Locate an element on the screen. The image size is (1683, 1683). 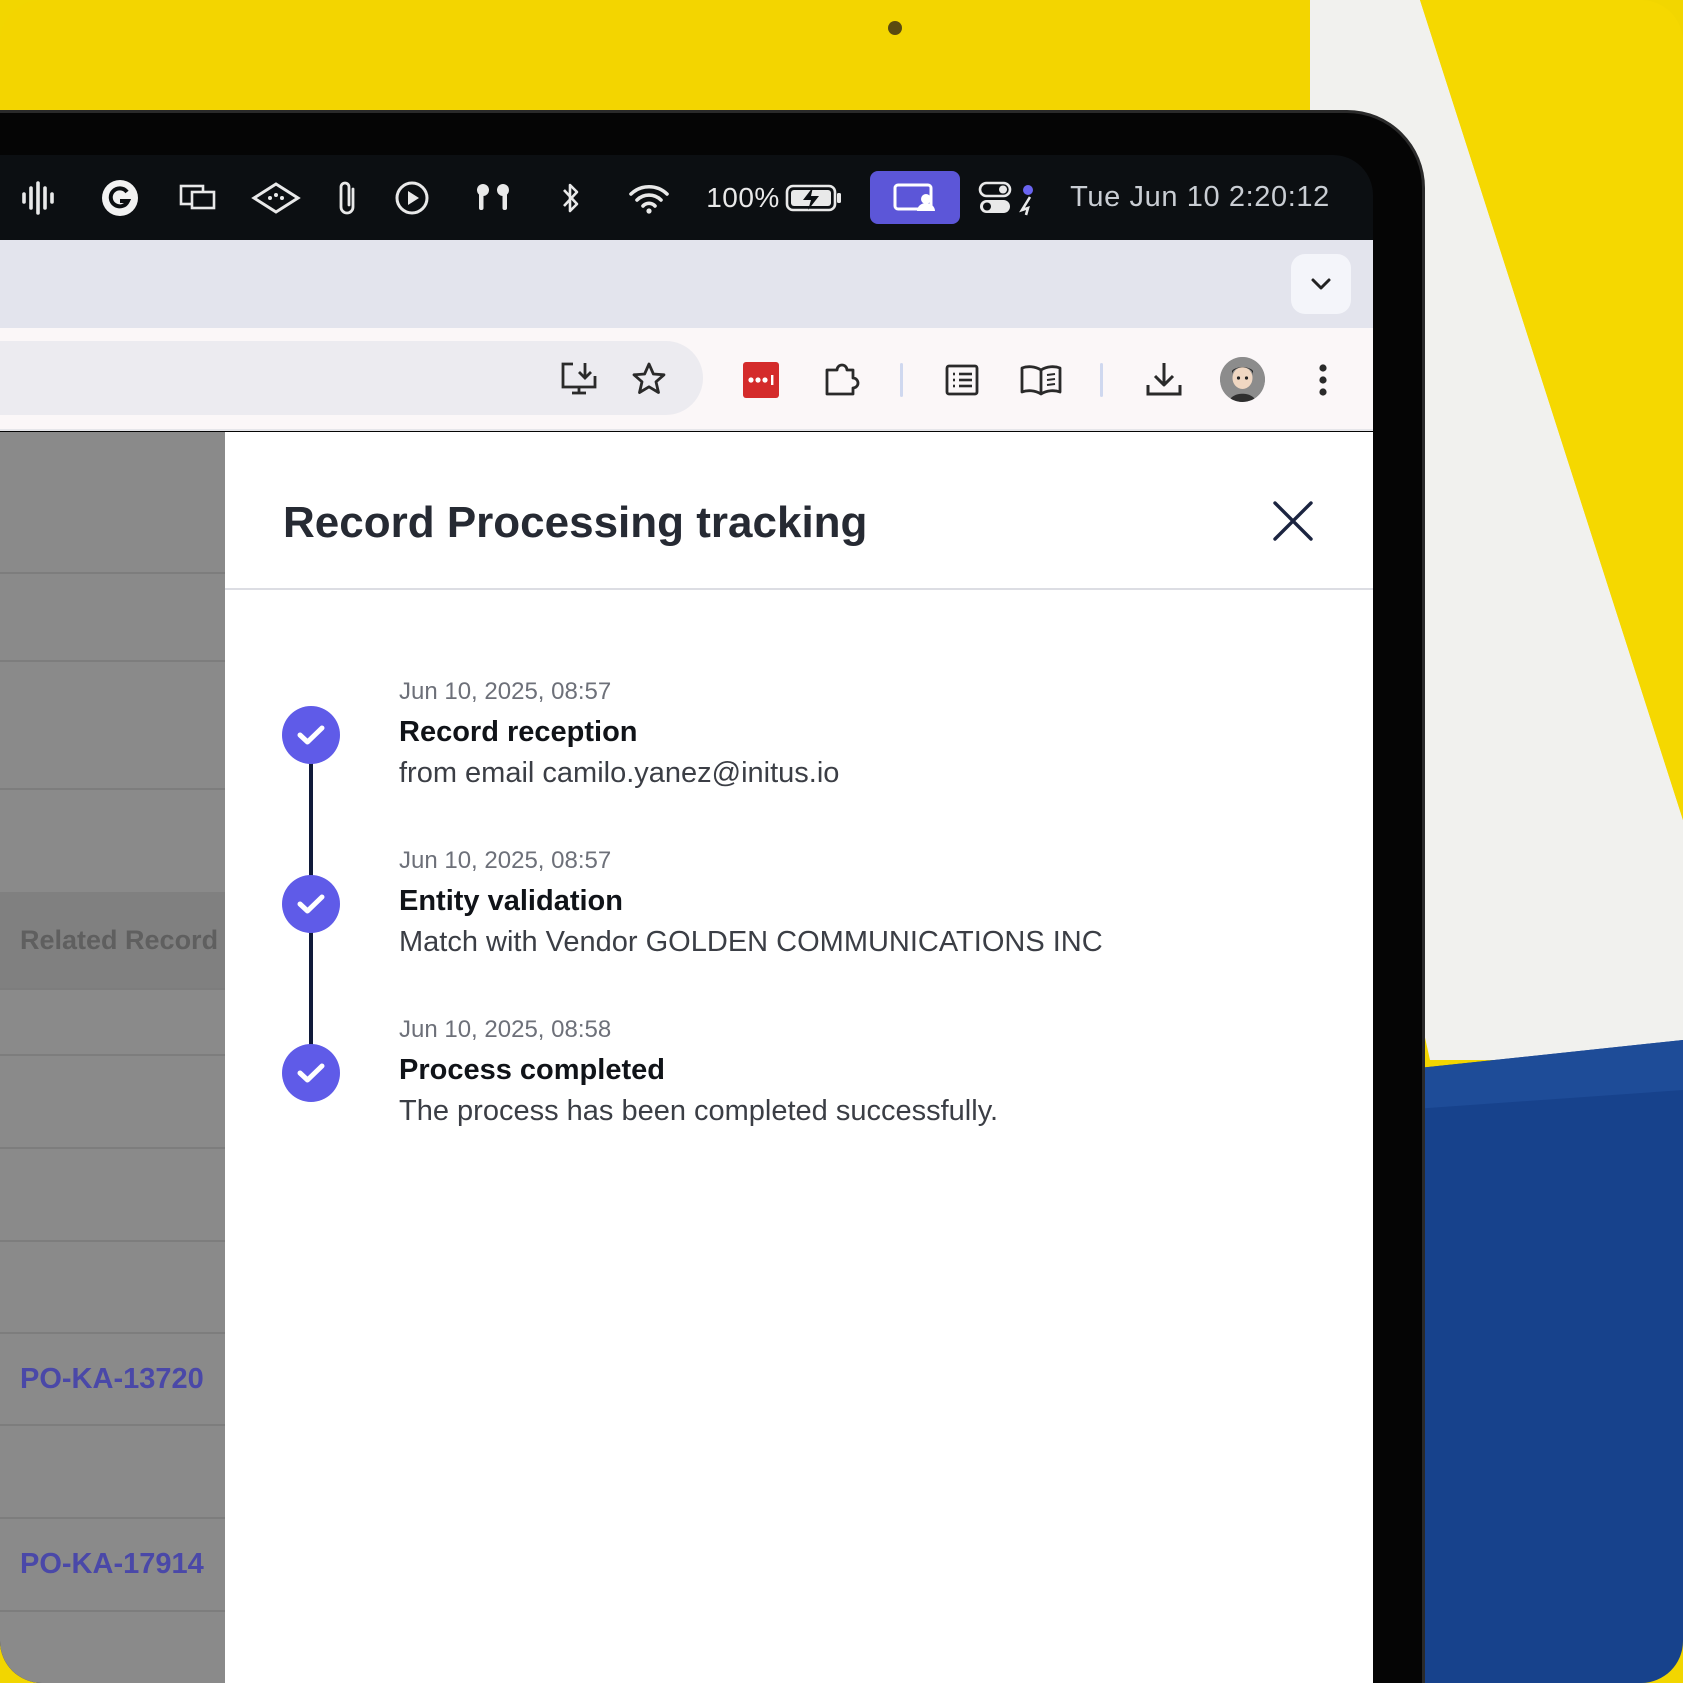
stream-deck-icon is located at coordinates (276, 197).